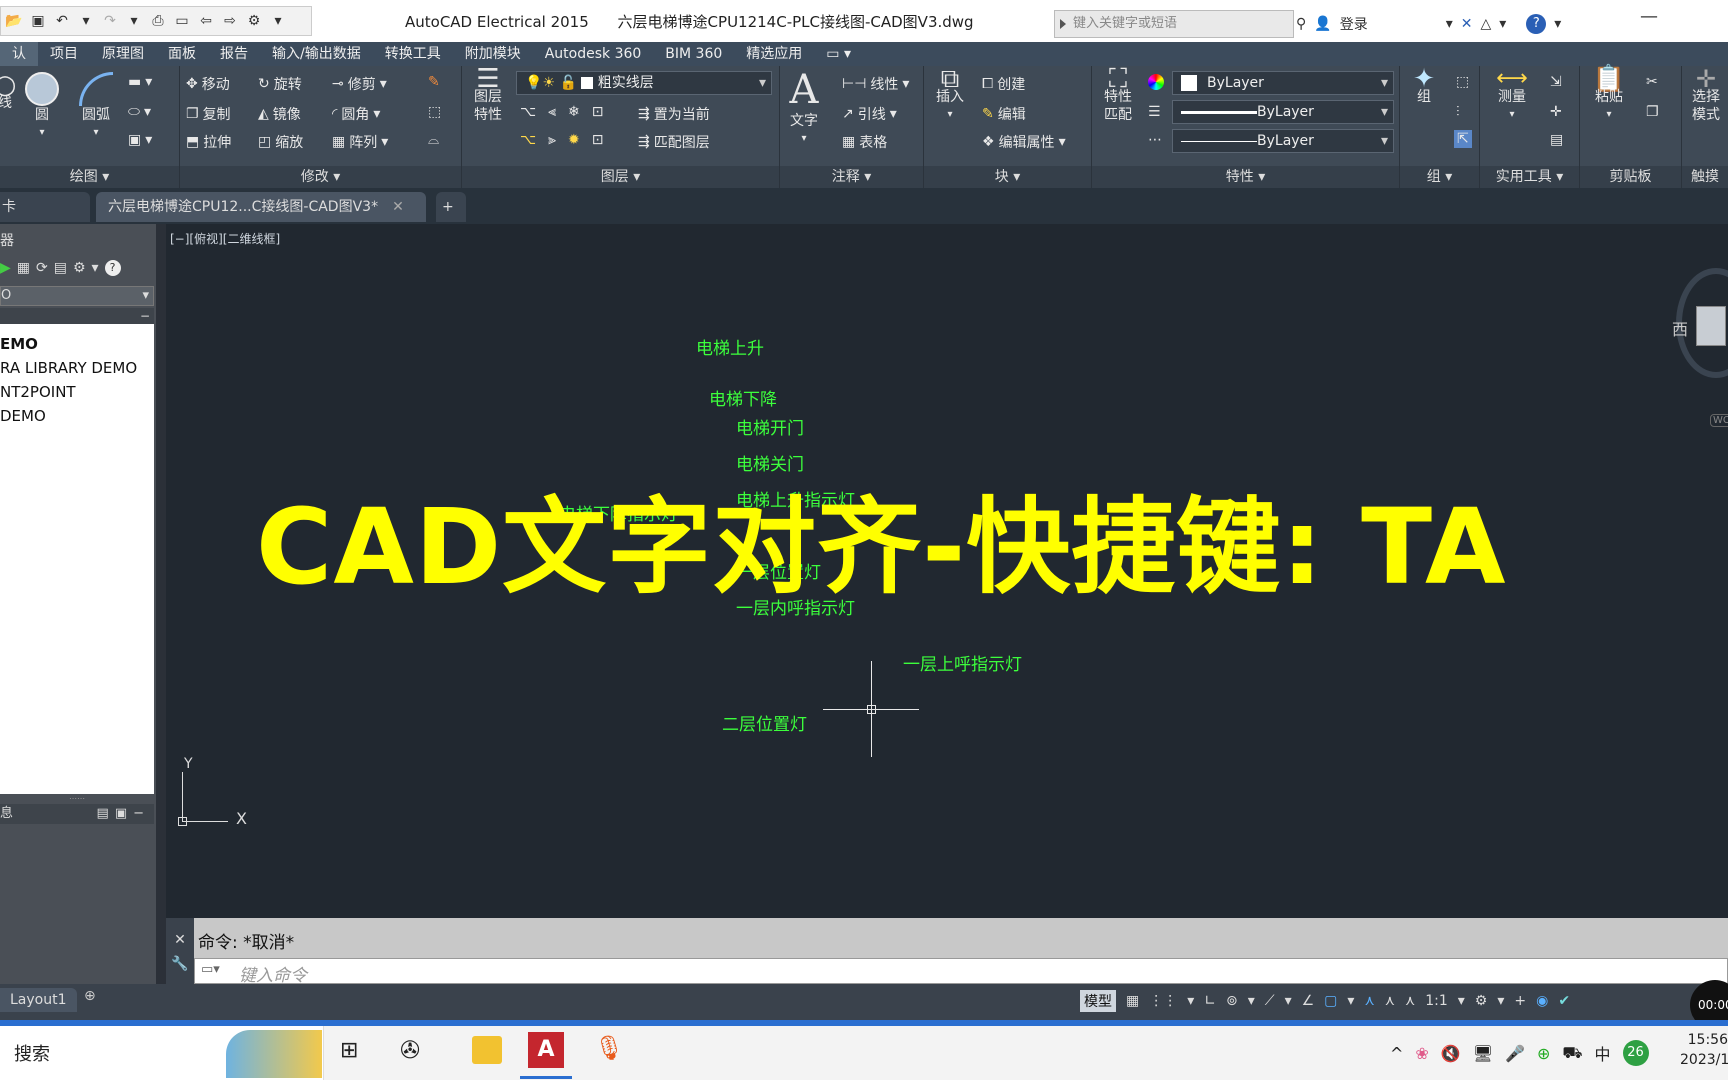 Image resolution: width=1728 pixels, height=1080 pixels. I want to click on autocad-icon: A, so click(546, 1050).